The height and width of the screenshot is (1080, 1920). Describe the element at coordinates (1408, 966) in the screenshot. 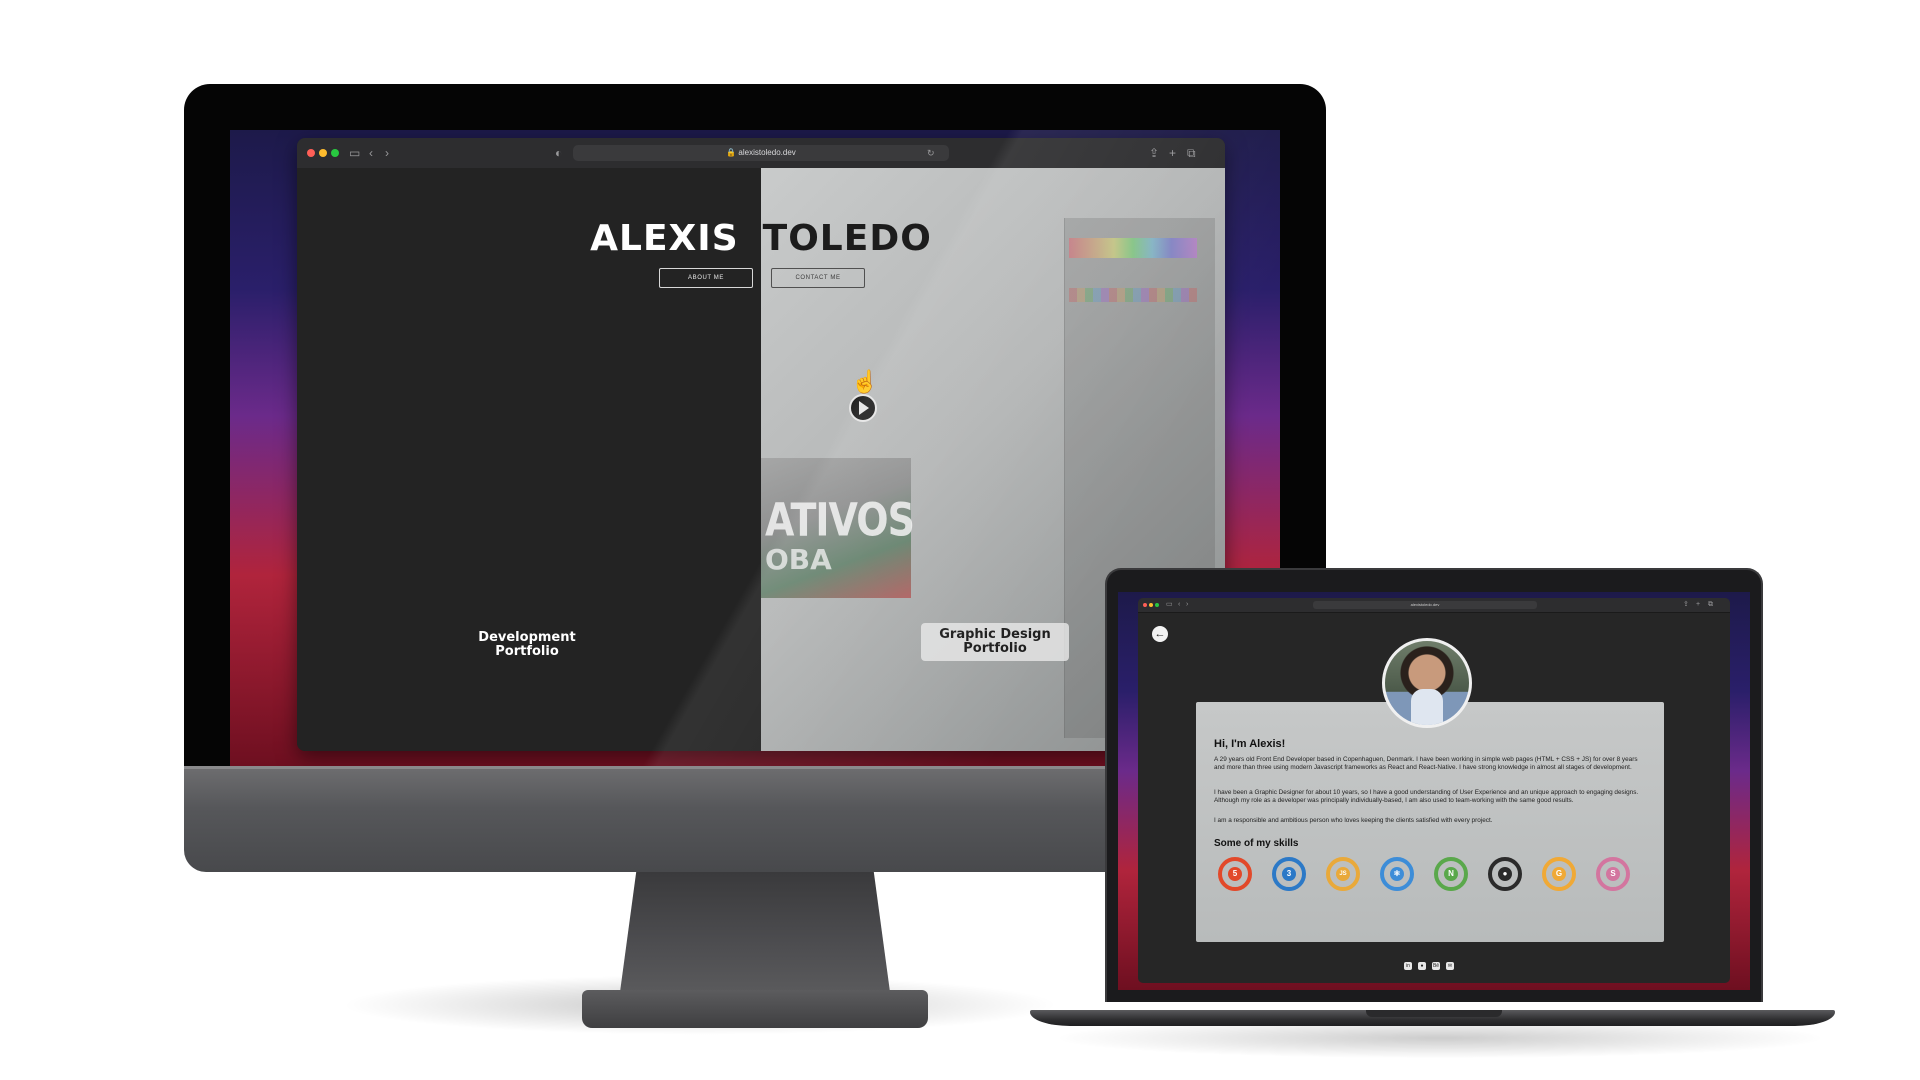

I see `linkedin-icon: in` at that location.